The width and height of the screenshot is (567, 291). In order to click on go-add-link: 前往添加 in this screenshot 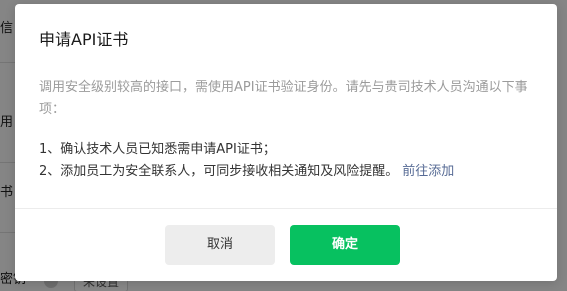, I will do `click(428, 171)`.